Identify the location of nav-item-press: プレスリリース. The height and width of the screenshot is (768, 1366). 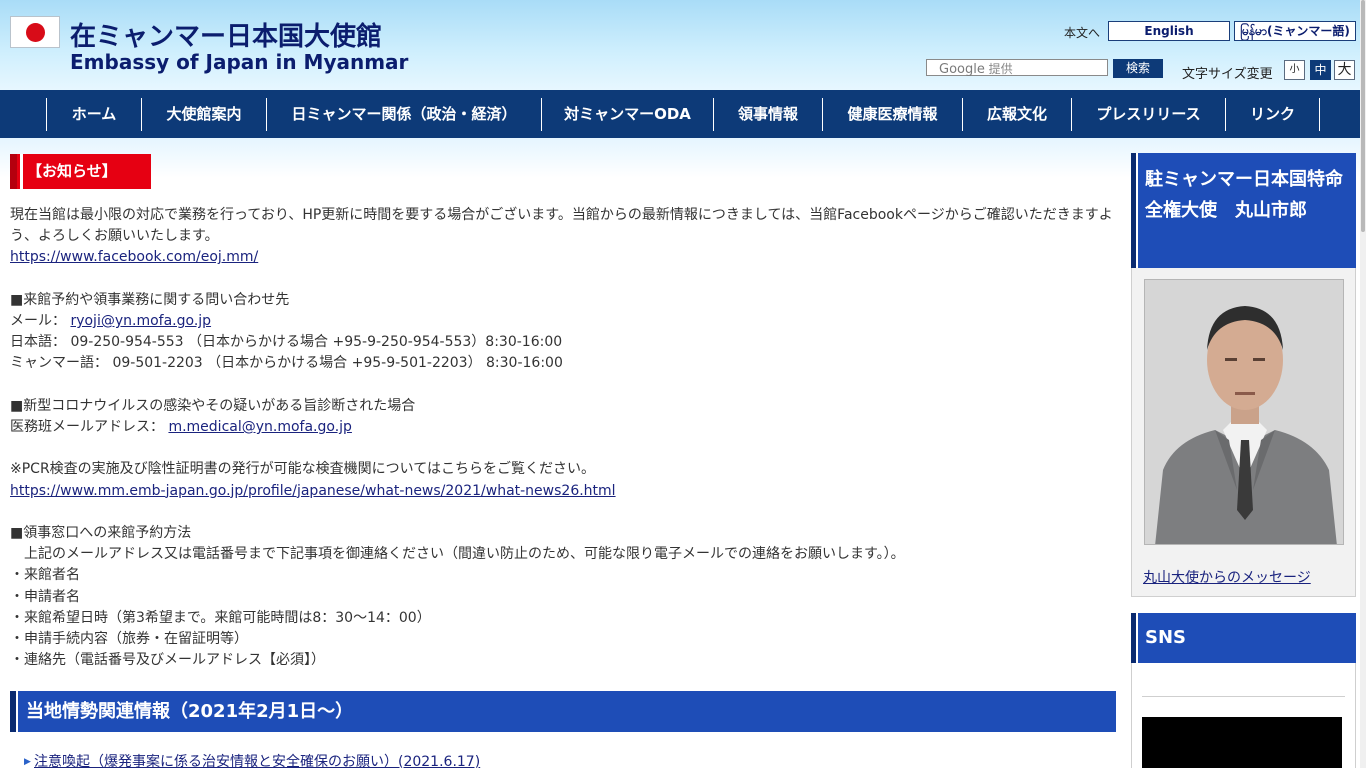
(1148, 114).